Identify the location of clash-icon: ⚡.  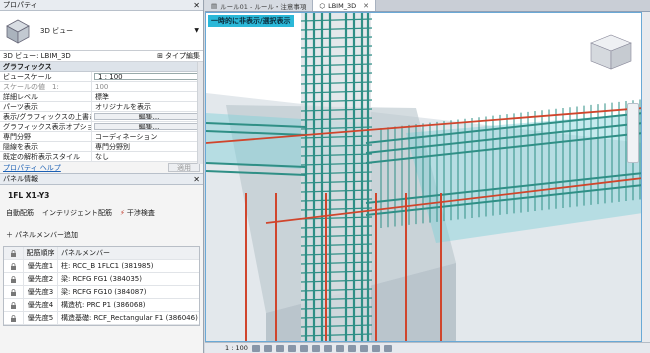
(122, 213).